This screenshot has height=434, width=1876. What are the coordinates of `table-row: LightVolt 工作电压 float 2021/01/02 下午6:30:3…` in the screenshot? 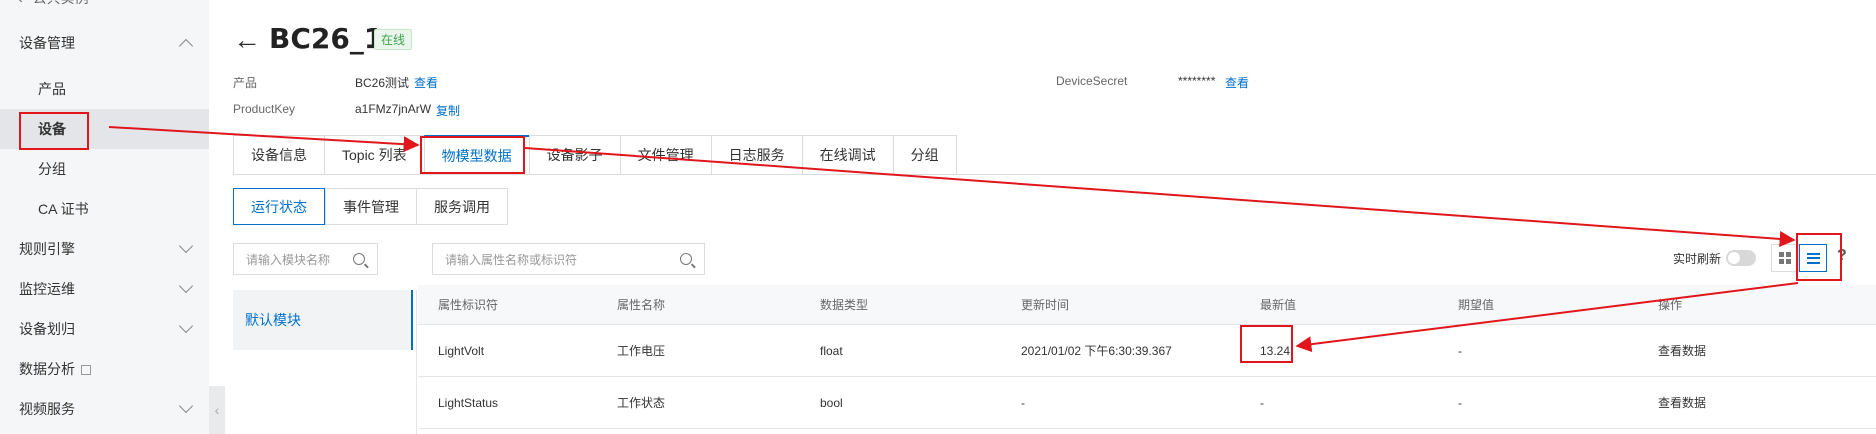 It's located at (1147, 351).